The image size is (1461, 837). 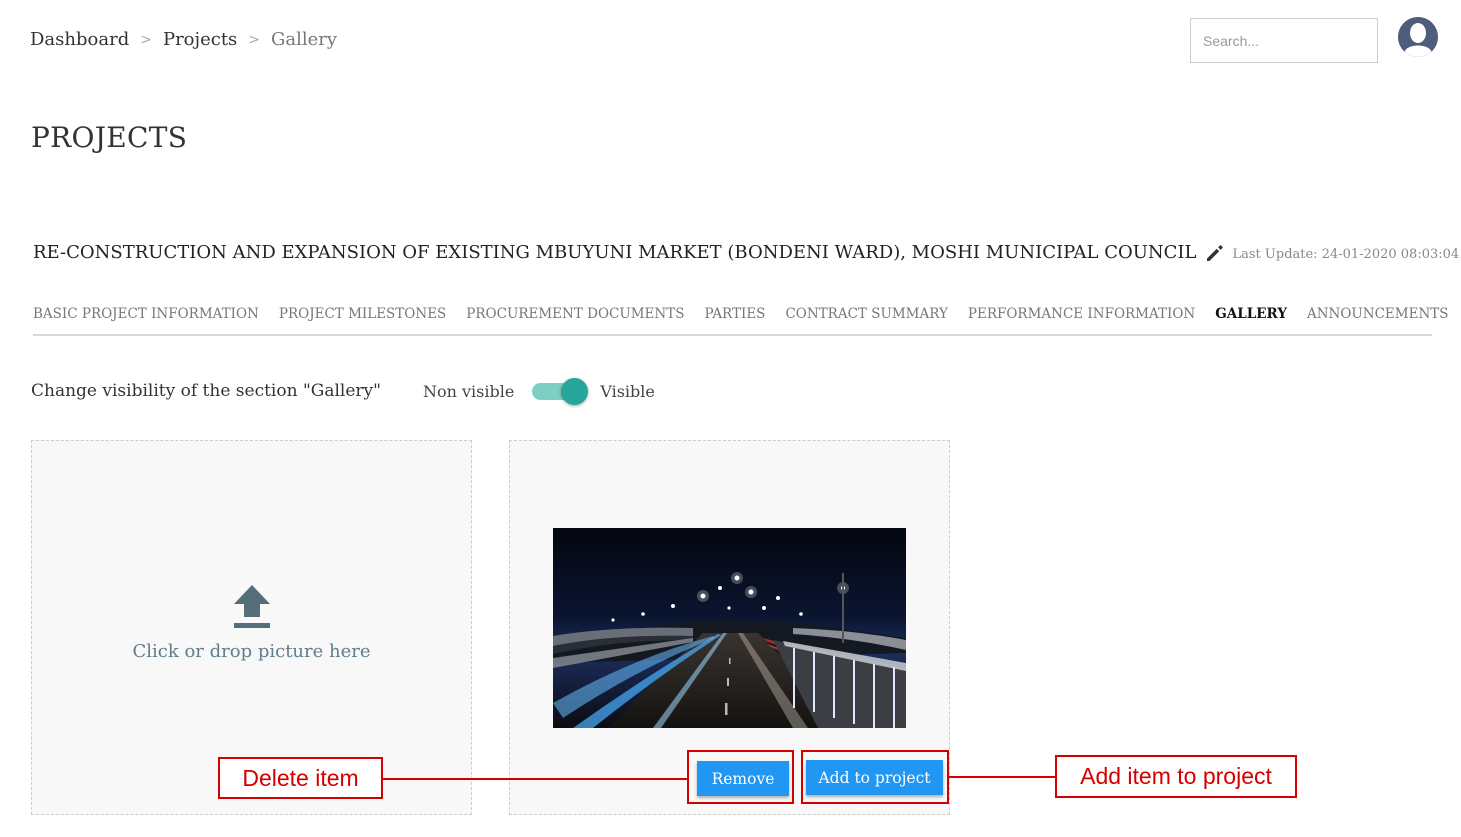 I want to click on add-callout-line, so click(x=1002, y=777).